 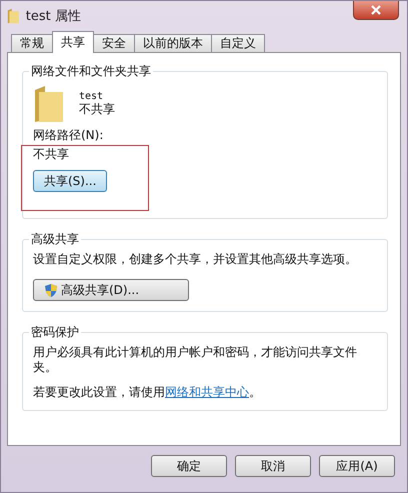 What do you see at coordinates (53, 16) in the screenshot?
I see `window-title: test 属性` at bounding box center [53, 16].